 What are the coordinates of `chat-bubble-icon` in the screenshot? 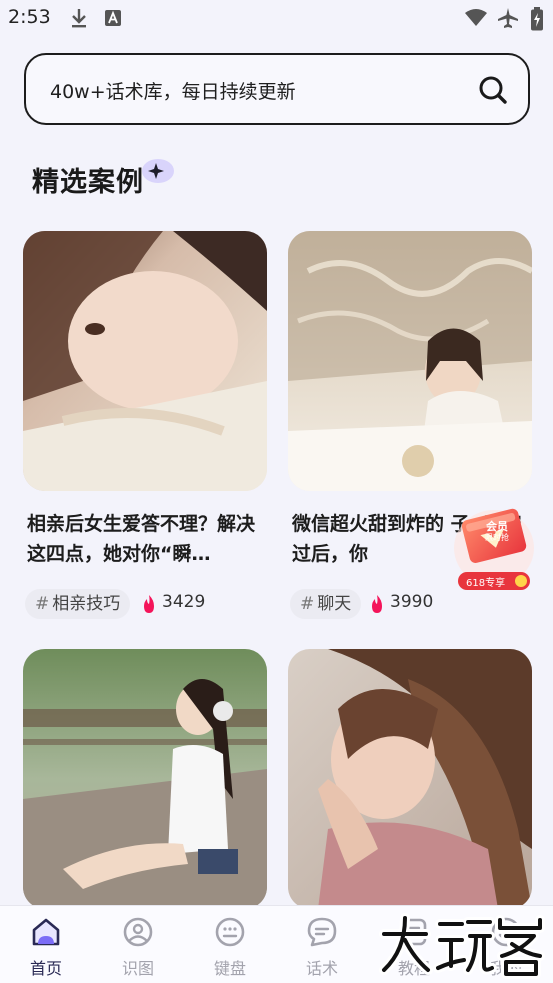 It's located at (322, 932).